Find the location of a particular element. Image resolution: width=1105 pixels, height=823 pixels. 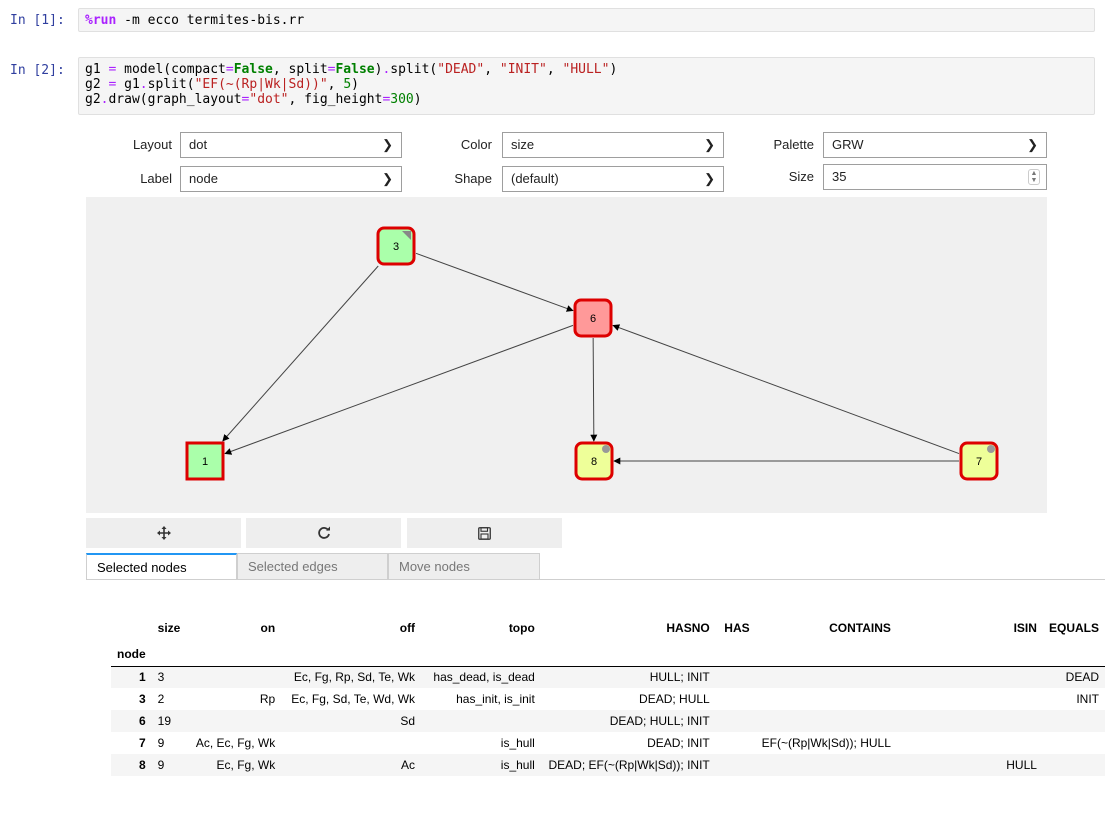

layout-select: dot ❯ is located at coordinates (291, 145).